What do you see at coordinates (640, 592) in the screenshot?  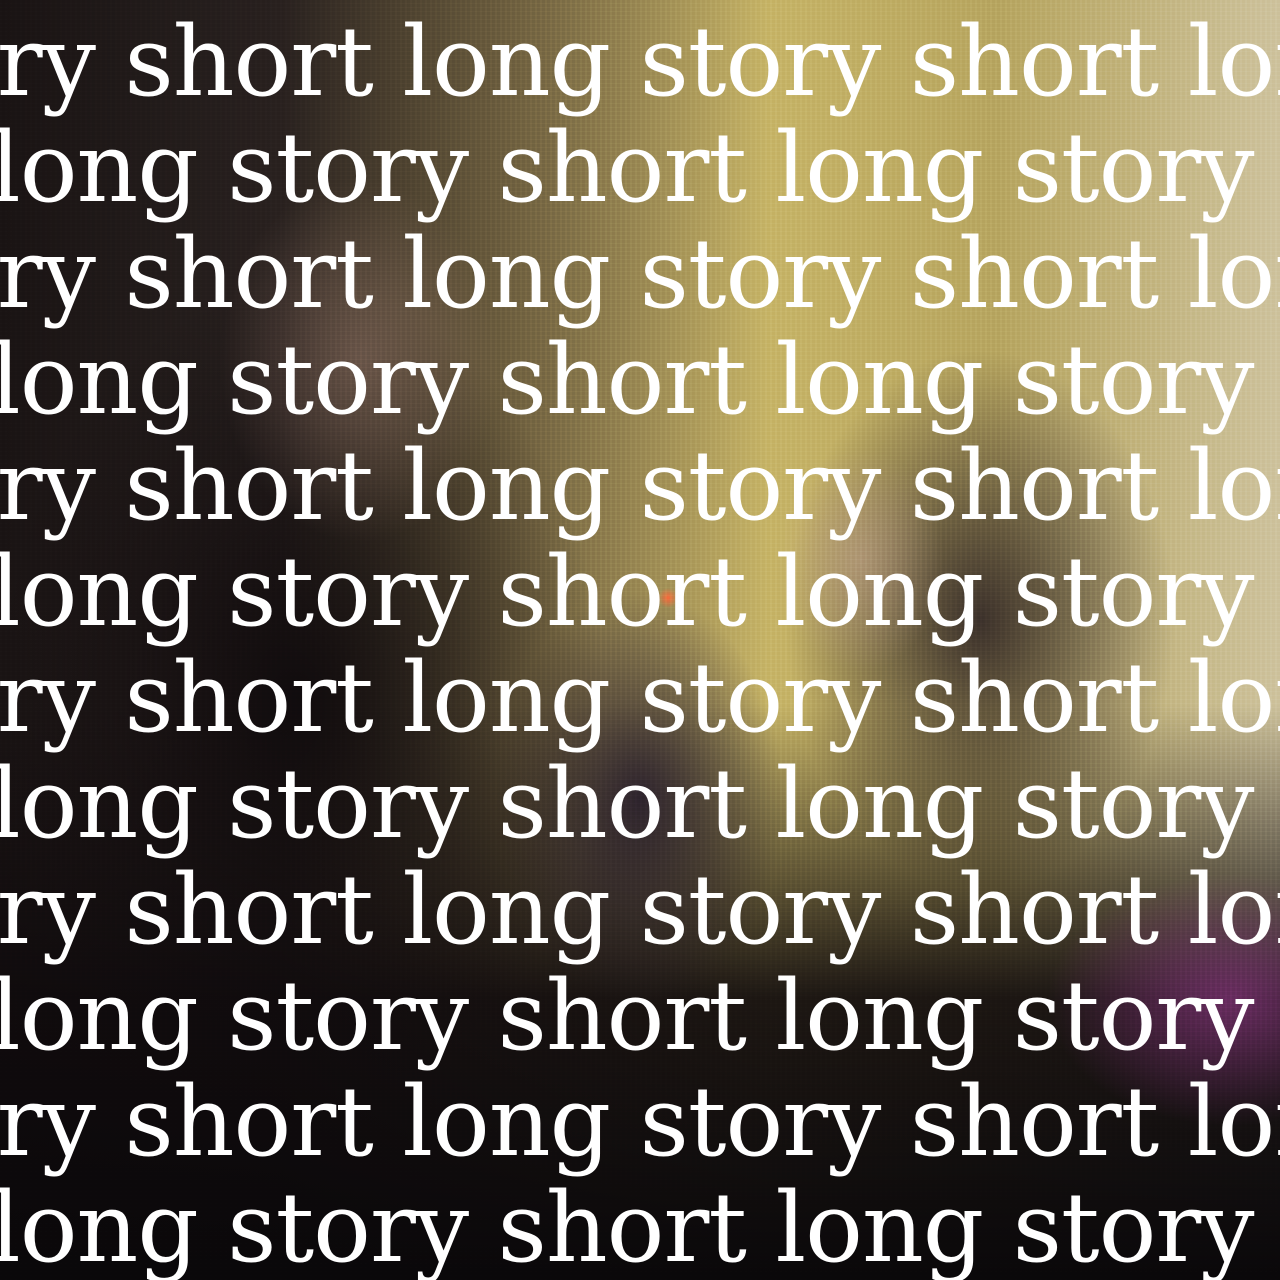 I see `text-line-6: long story short long story sho` at bounding box center [640, 592].